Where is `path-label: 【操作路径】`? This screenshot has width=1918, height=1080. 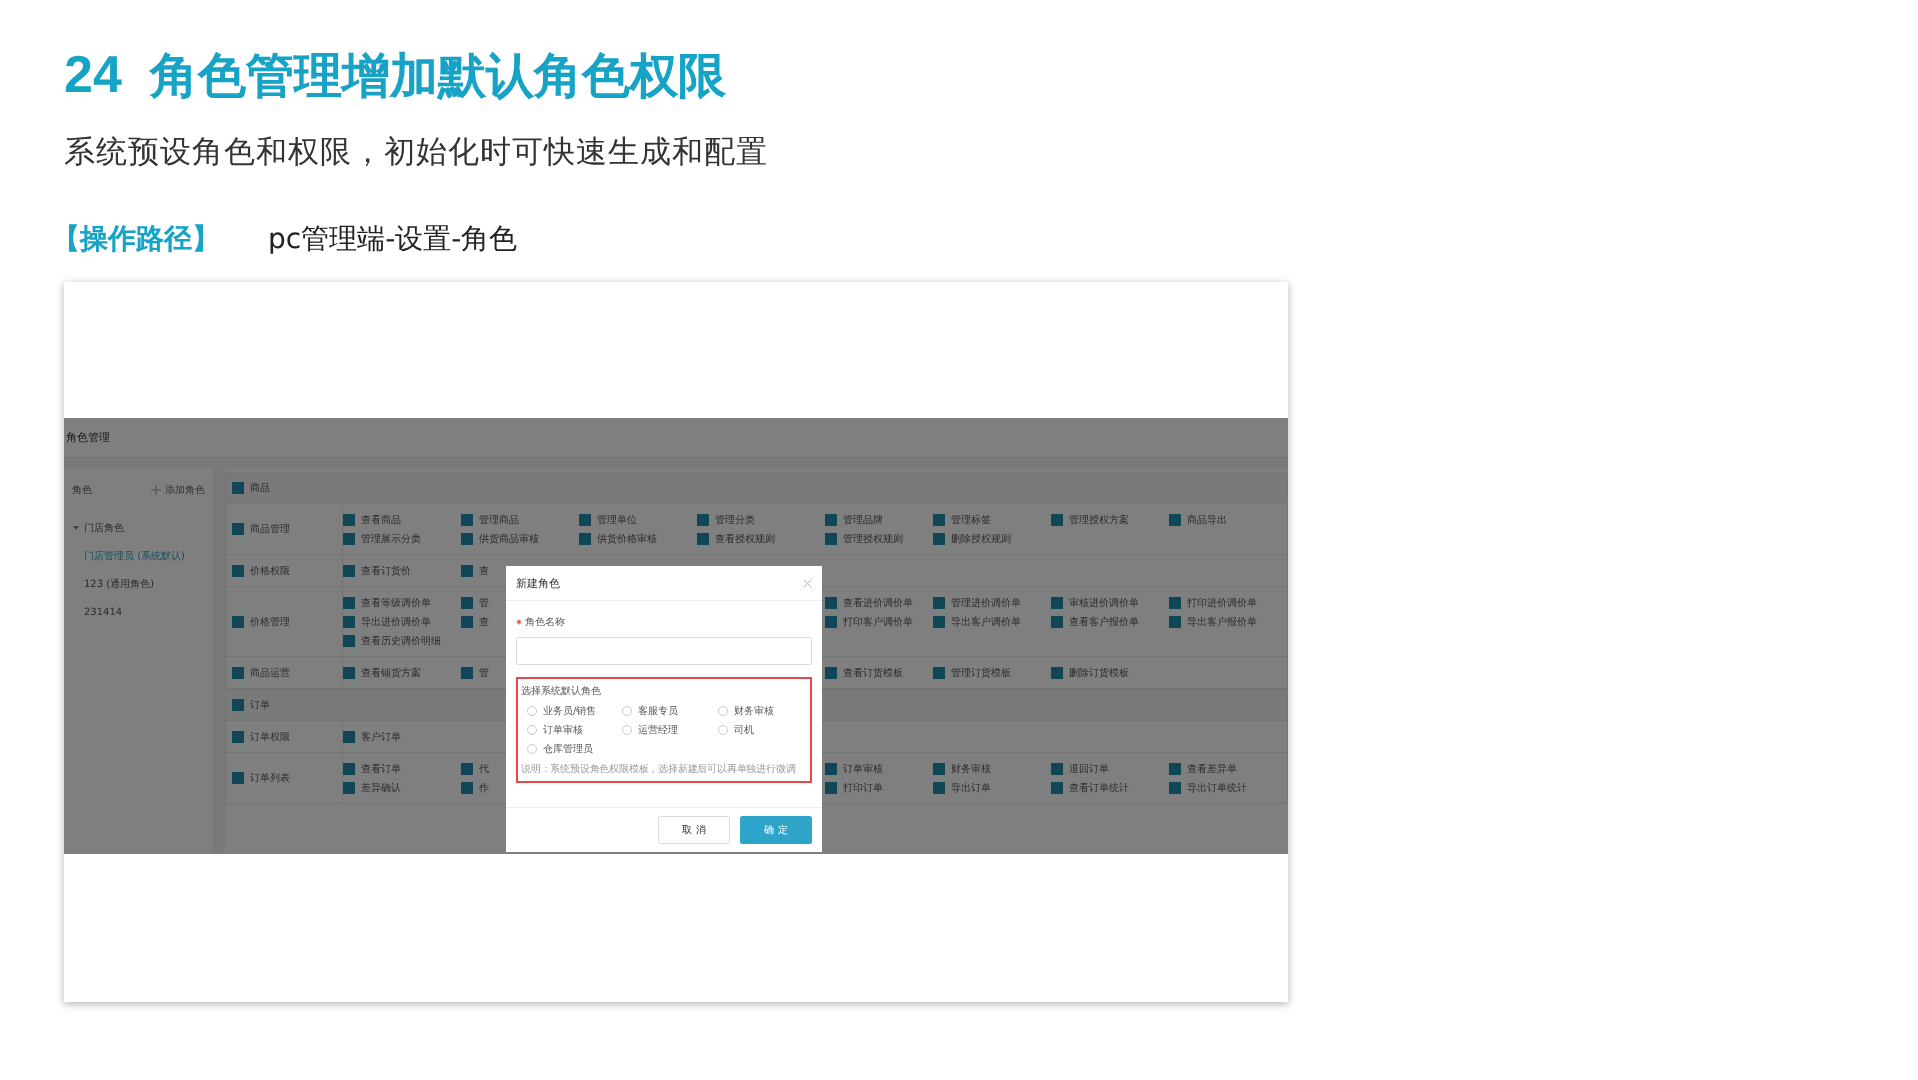 path-label: 【操作路径】 is located at coordinates (137, 240).